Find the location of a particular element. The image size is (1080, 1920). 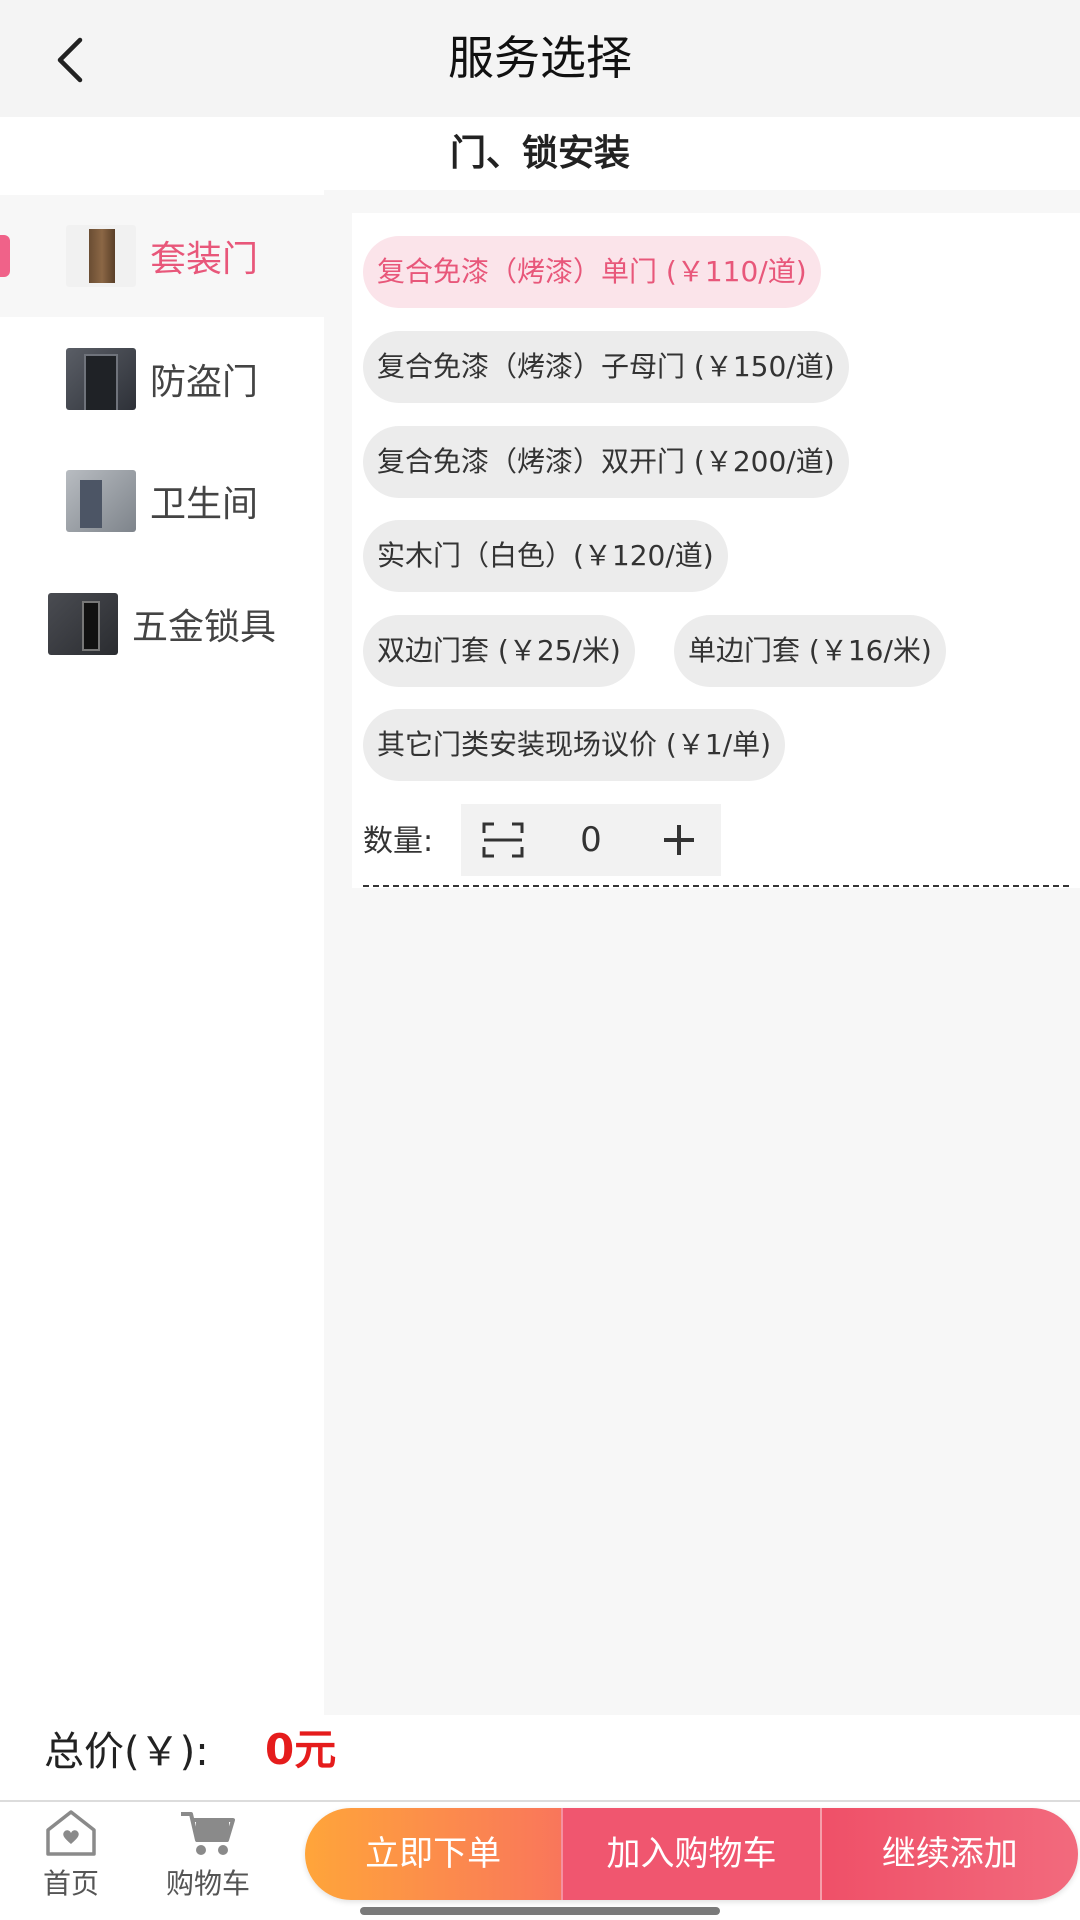

total-price: 0元 is located at coordinates (301, 1749).